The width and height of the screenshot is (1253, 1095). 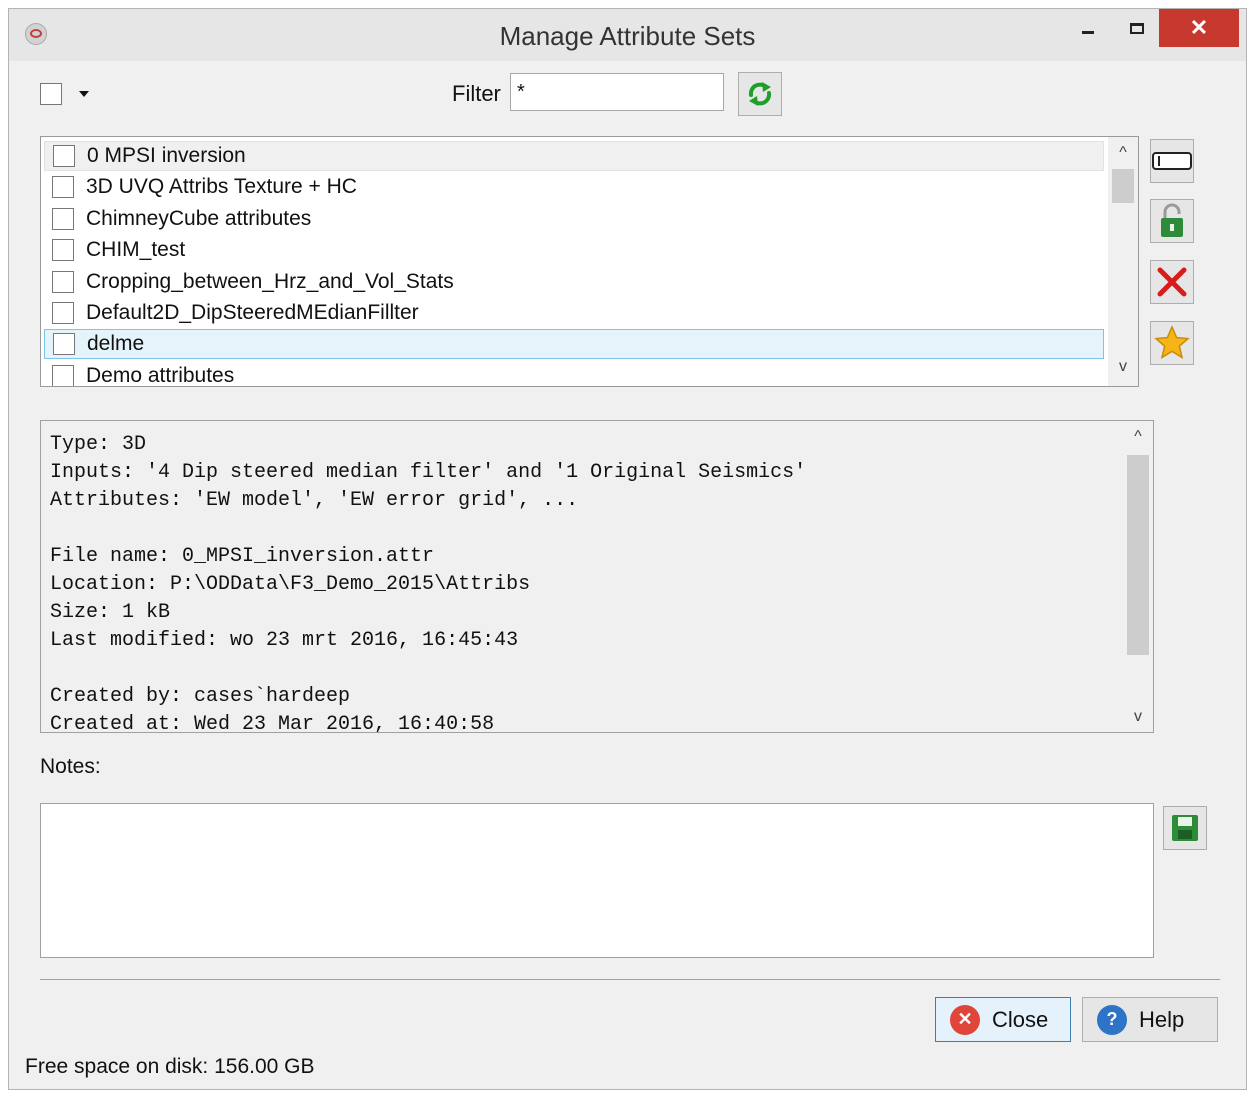 I want to click on selection-dropdown-arrow-icon, so click(x=84, y=94).